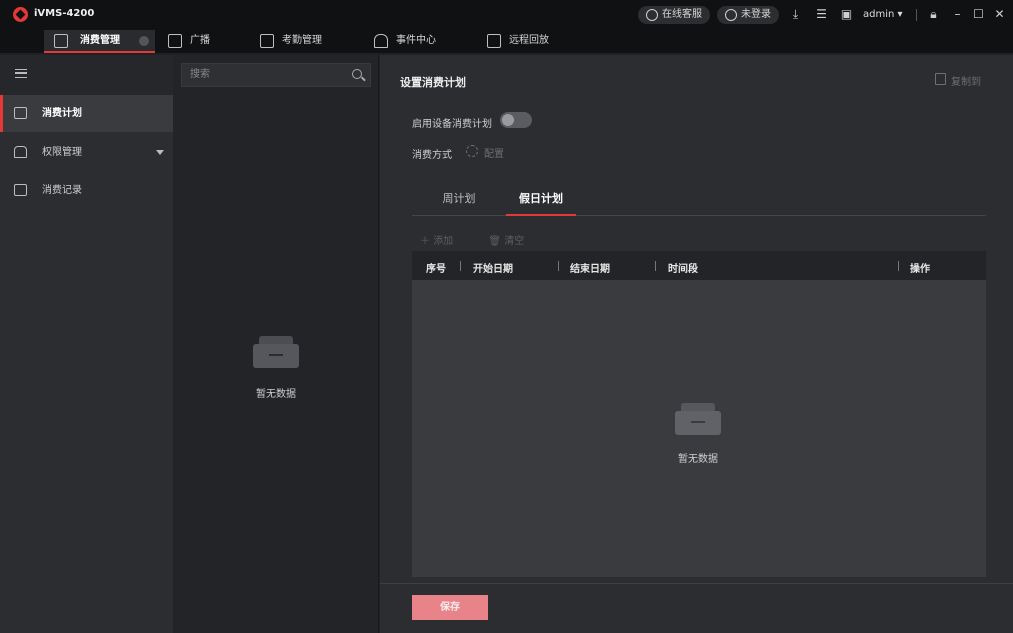 The image size is (1013, 633). I want to click on tab-weekly-plan: 周计划, so click(459, 203).